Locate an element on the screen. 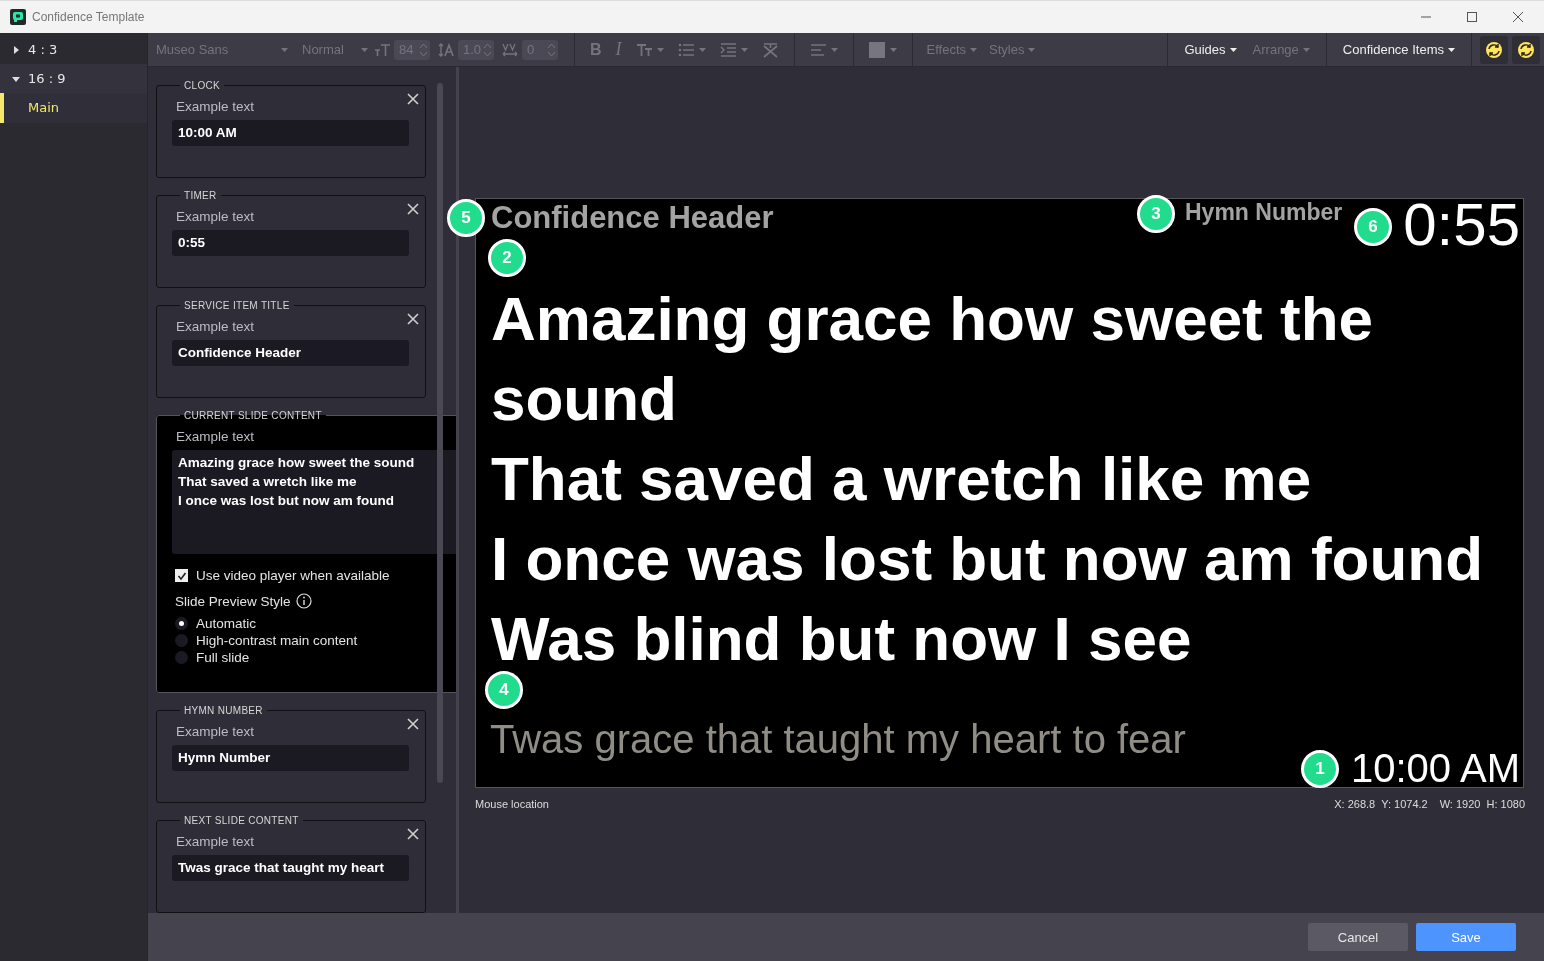 This screenshot has width=1544, height=961. number-badge: 3 is located at coordinates (1156, 214).